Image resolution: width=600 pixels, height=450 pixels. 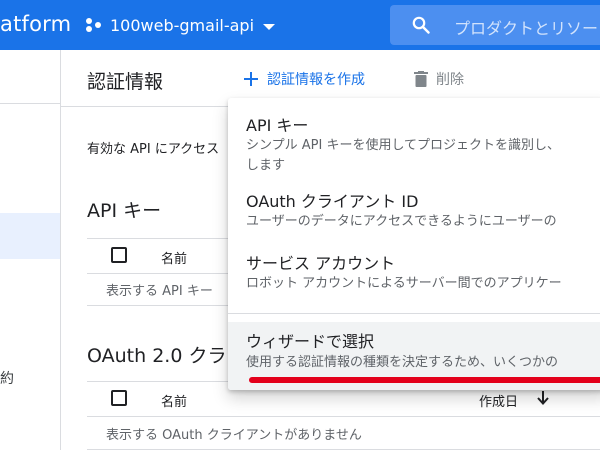 I want to click on menu-item-description: ユーザーのデータにアクセスできるようにユーザーの, so click(x=401, y=221).